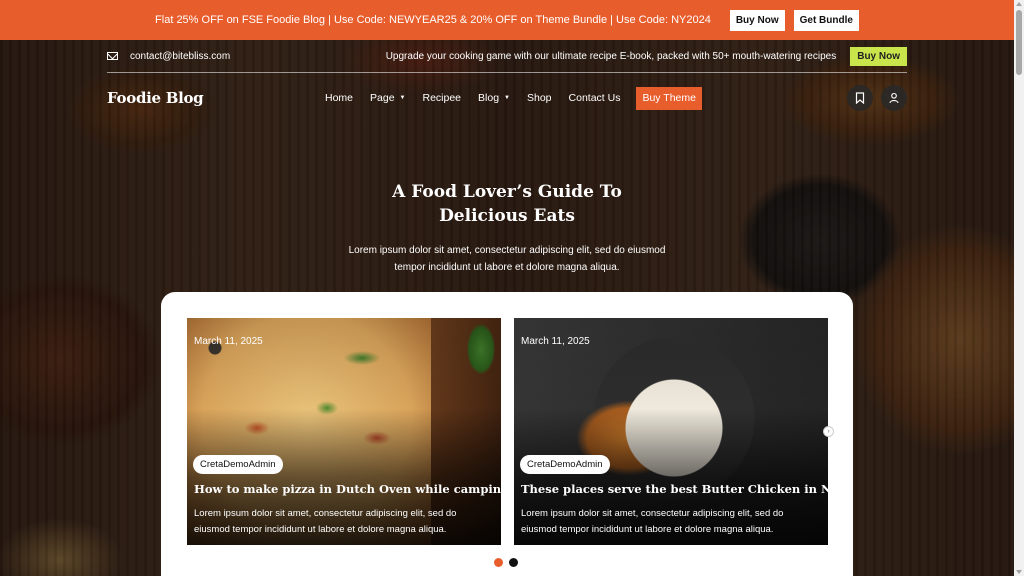  I want to click on promo-get-bundle-button: Get Bundle, so click(826, 20).